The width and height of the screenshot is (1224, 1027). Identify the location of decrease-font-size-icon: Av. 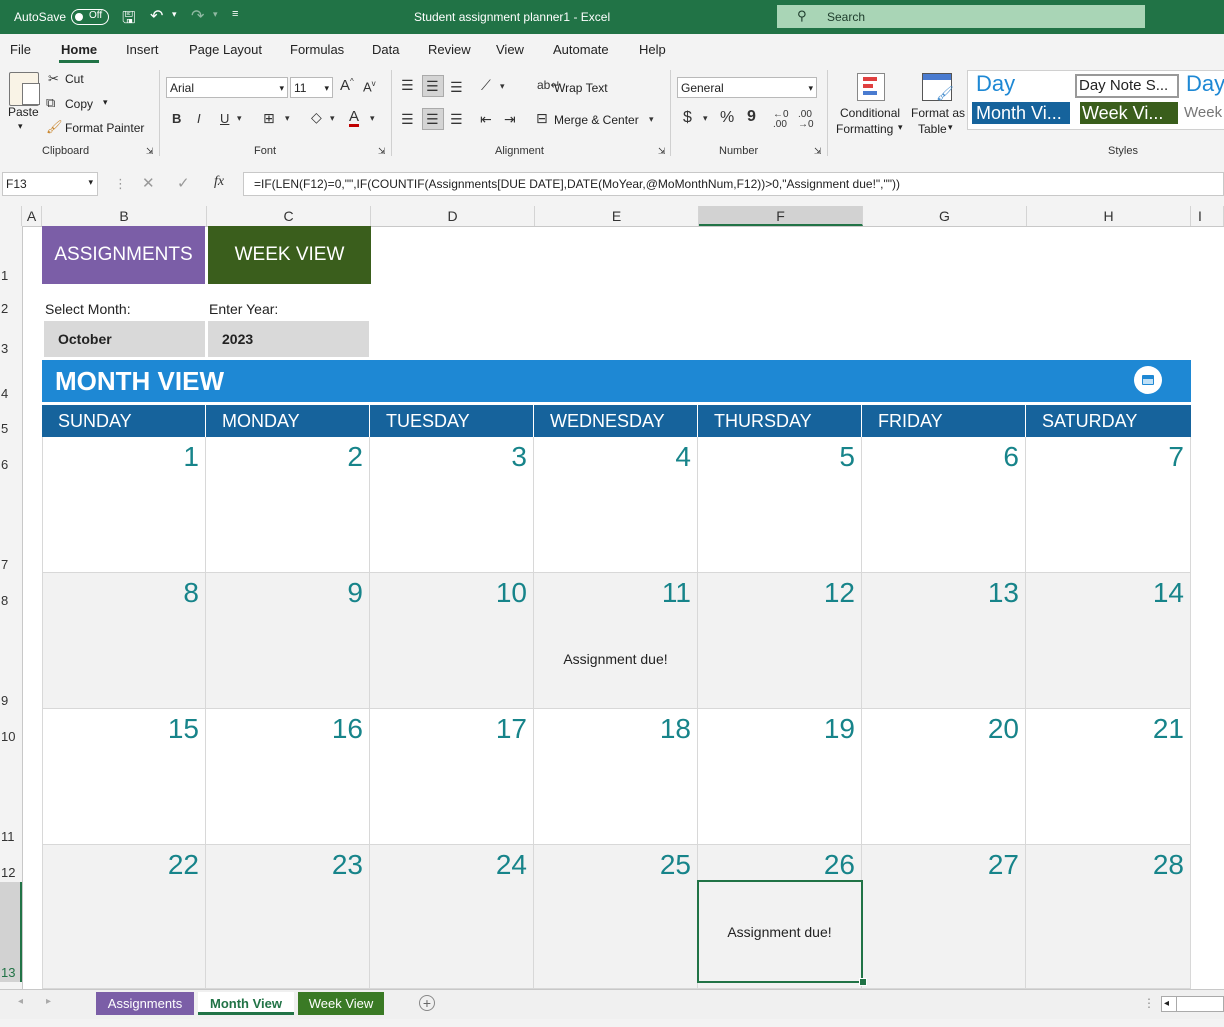
(369, 87).